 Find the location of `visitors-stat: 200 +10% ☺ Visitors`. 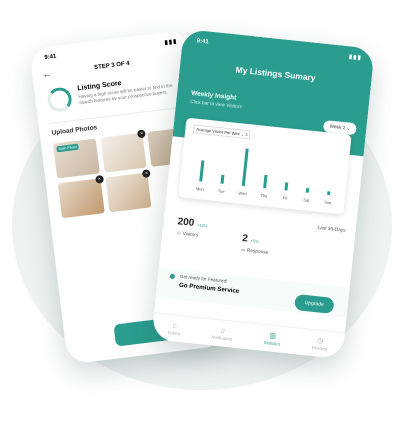

visitors-stat: 200 +10% ☺ Visitors is located at coordinates (192, 225).